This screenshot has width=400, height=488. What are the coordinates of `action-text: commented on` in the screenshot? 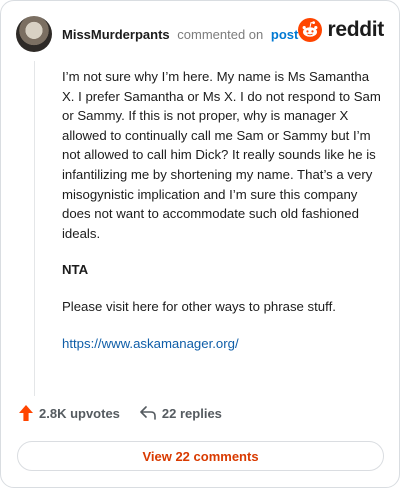 It's located at (220, 34).